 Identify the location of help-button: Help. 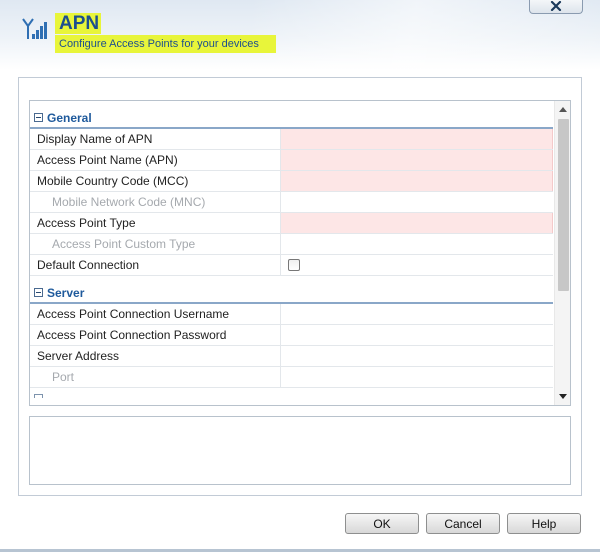
(544, 523).